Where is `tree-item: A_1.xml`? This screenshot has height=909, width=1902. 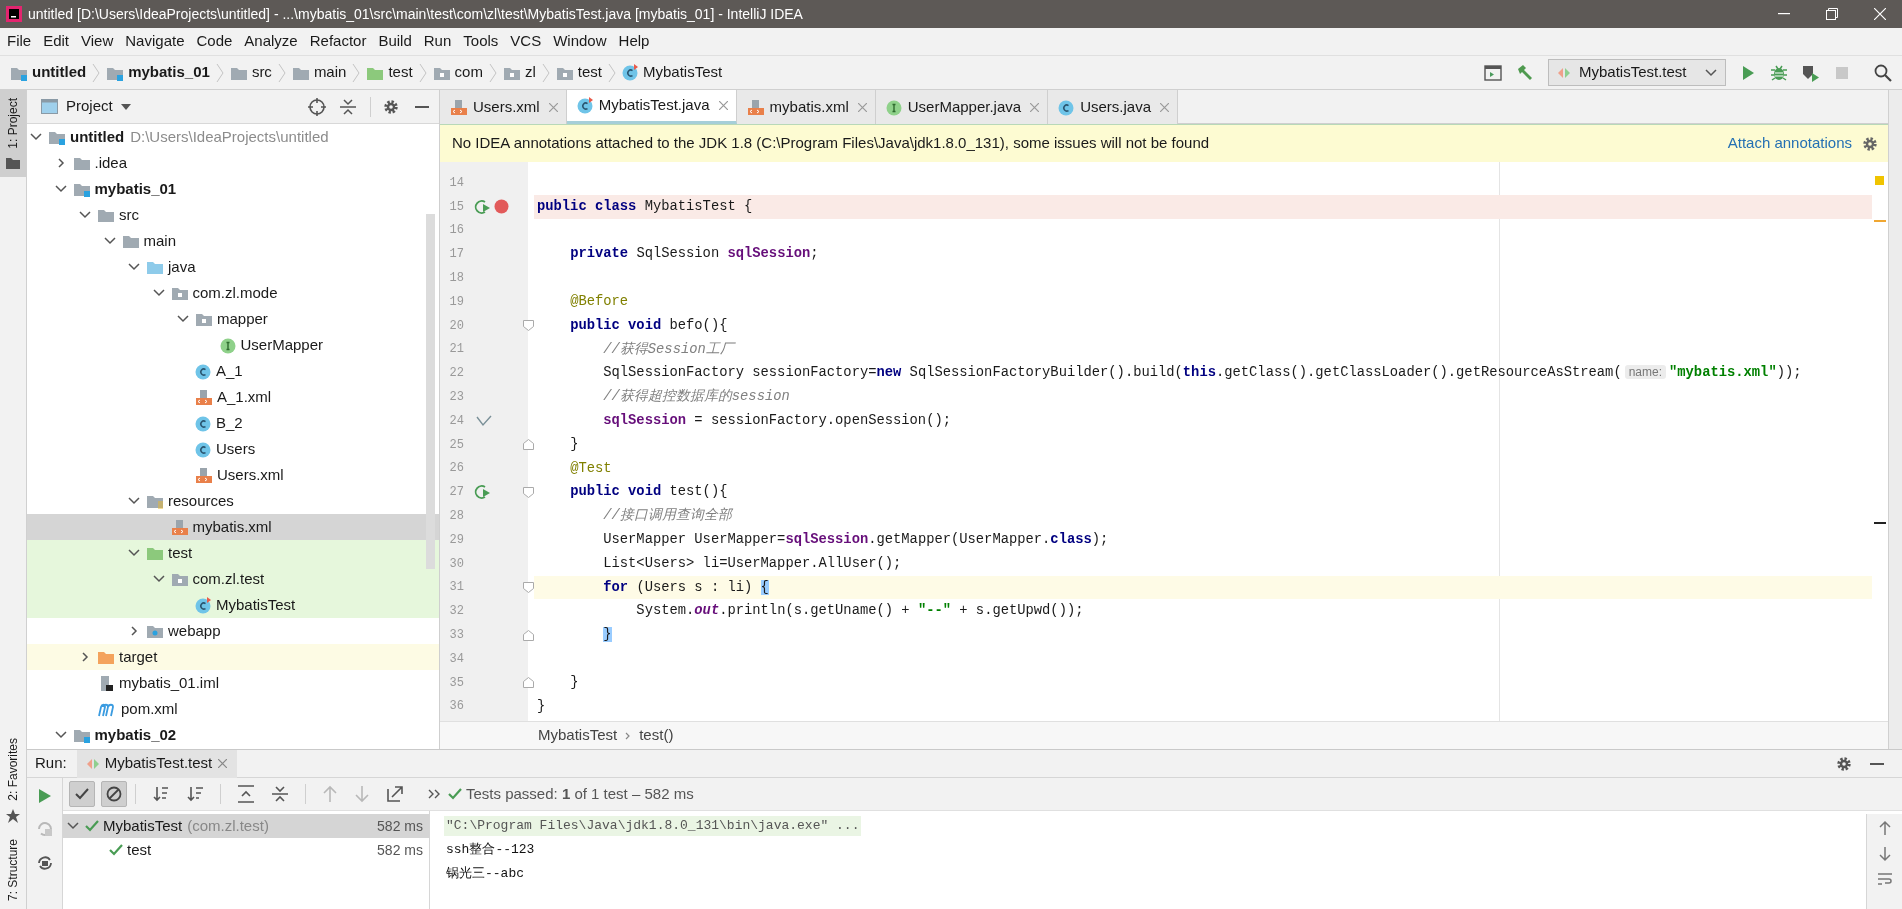 tree-item: A_1.xml is located at coordinates (233, 397).